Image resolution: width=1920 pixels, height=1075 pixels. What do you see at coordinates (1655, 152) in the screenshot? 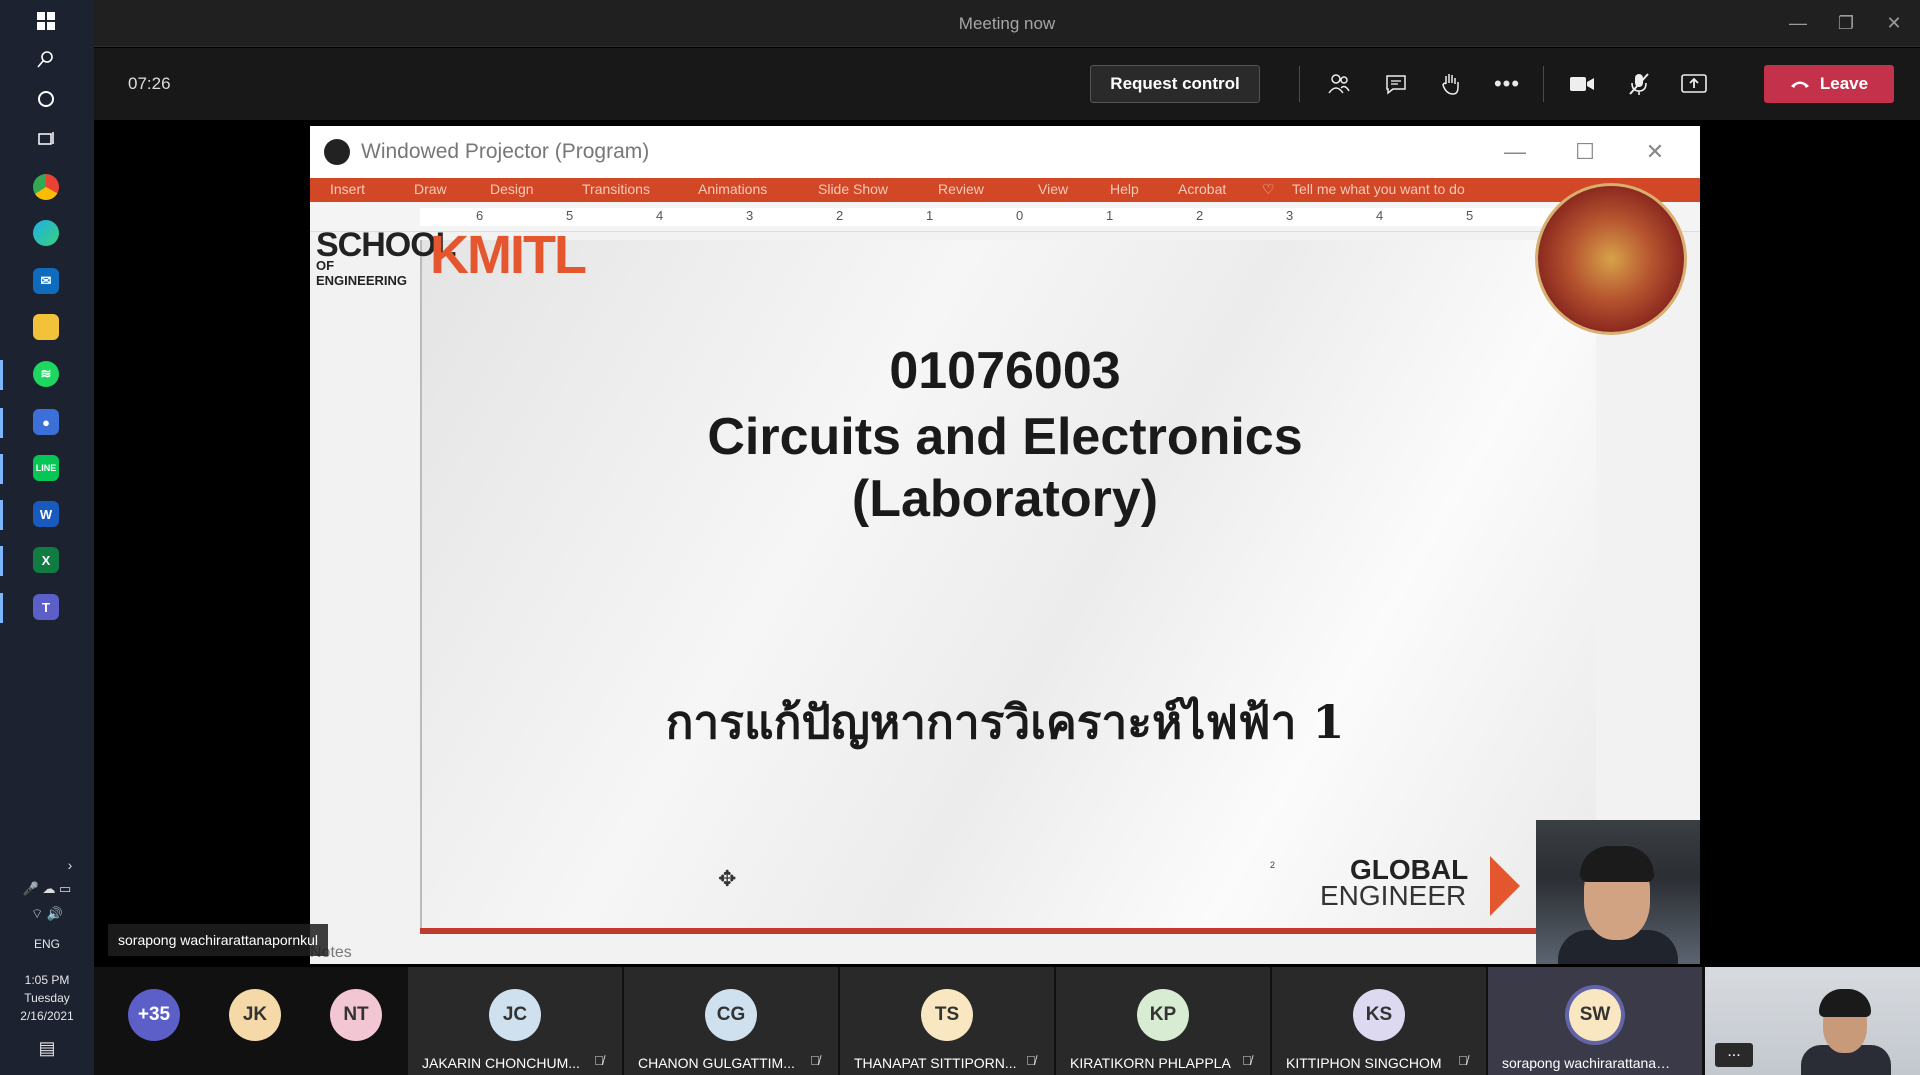
I see `projector-close-icon: ✕` at bounding box center [1655, 152].